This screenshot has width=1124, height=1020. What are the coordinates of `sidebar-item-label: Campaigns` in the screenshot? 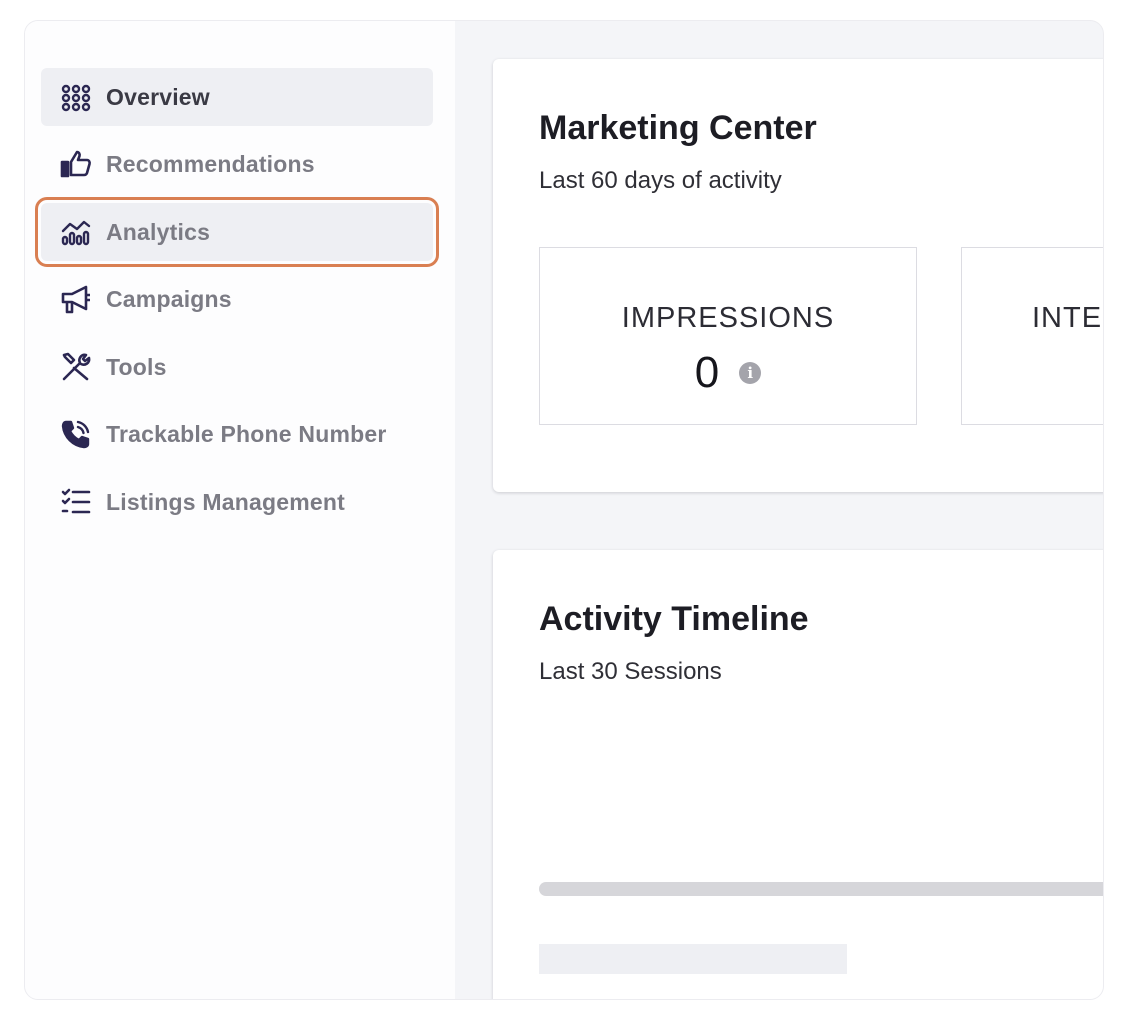 It's located at (169, 298).